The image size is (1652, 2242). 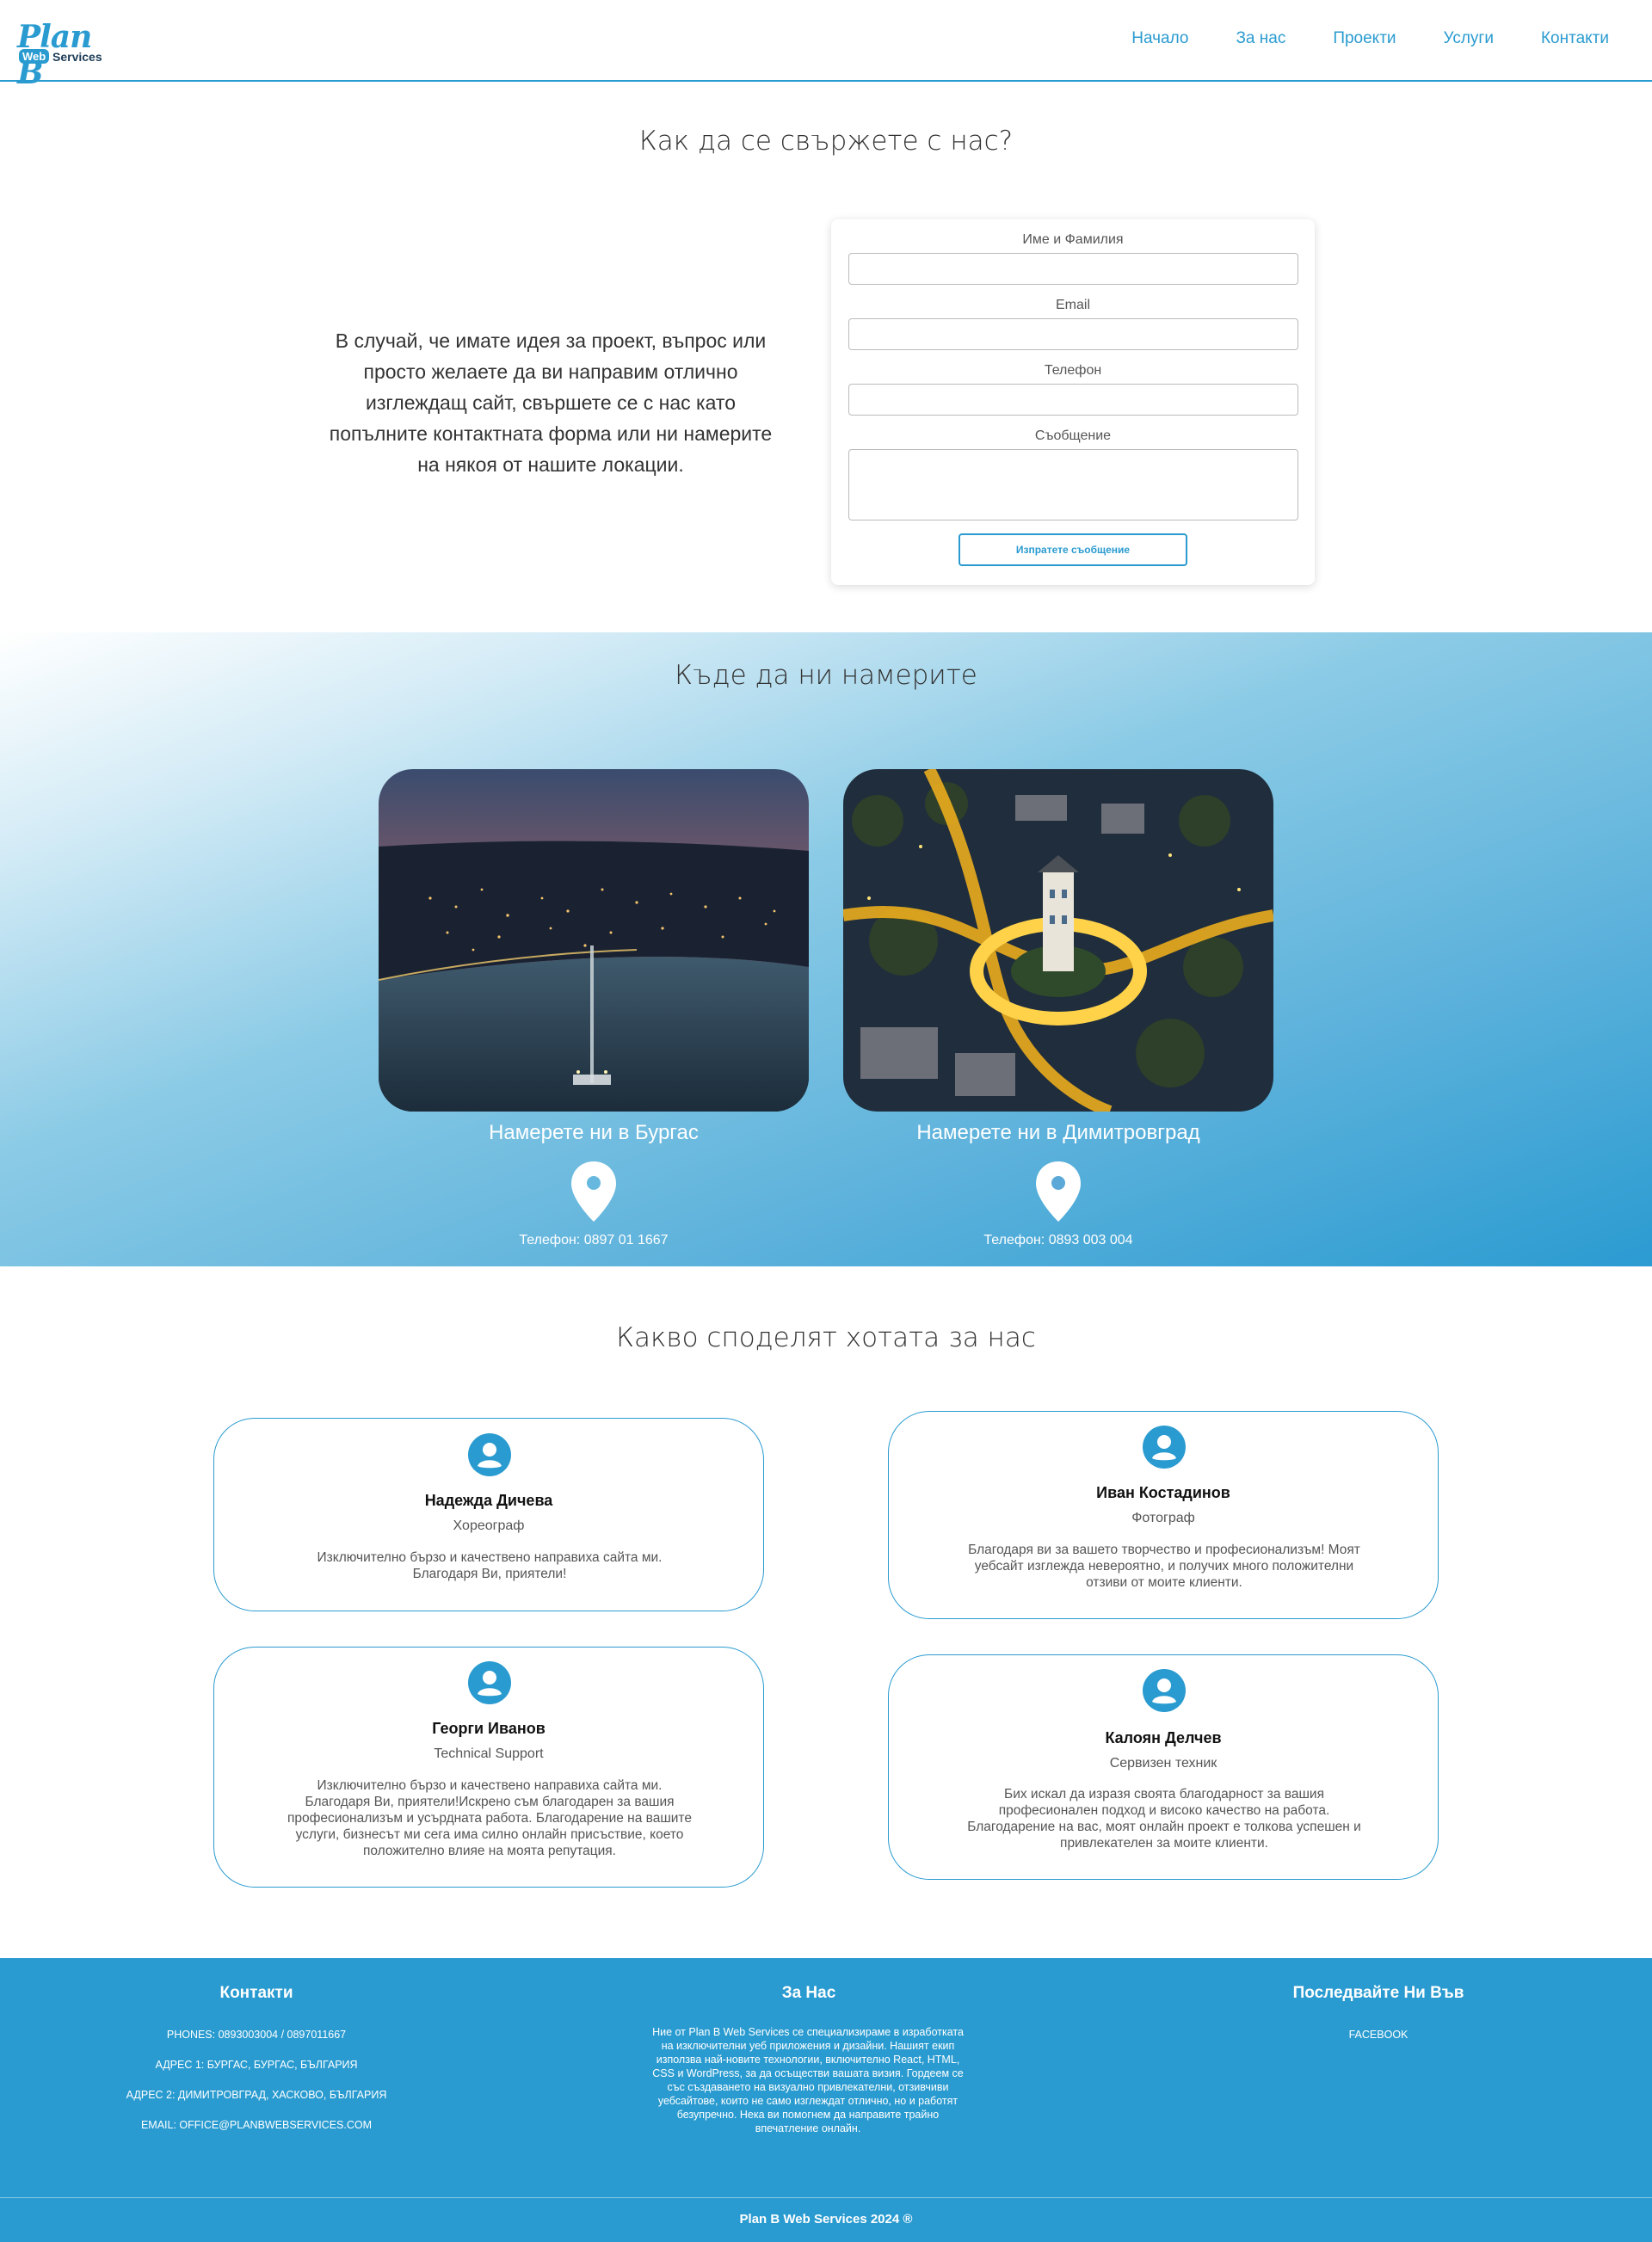 I want to click on testimonial-role: Фотограф, so click(x=1163, y=1518).